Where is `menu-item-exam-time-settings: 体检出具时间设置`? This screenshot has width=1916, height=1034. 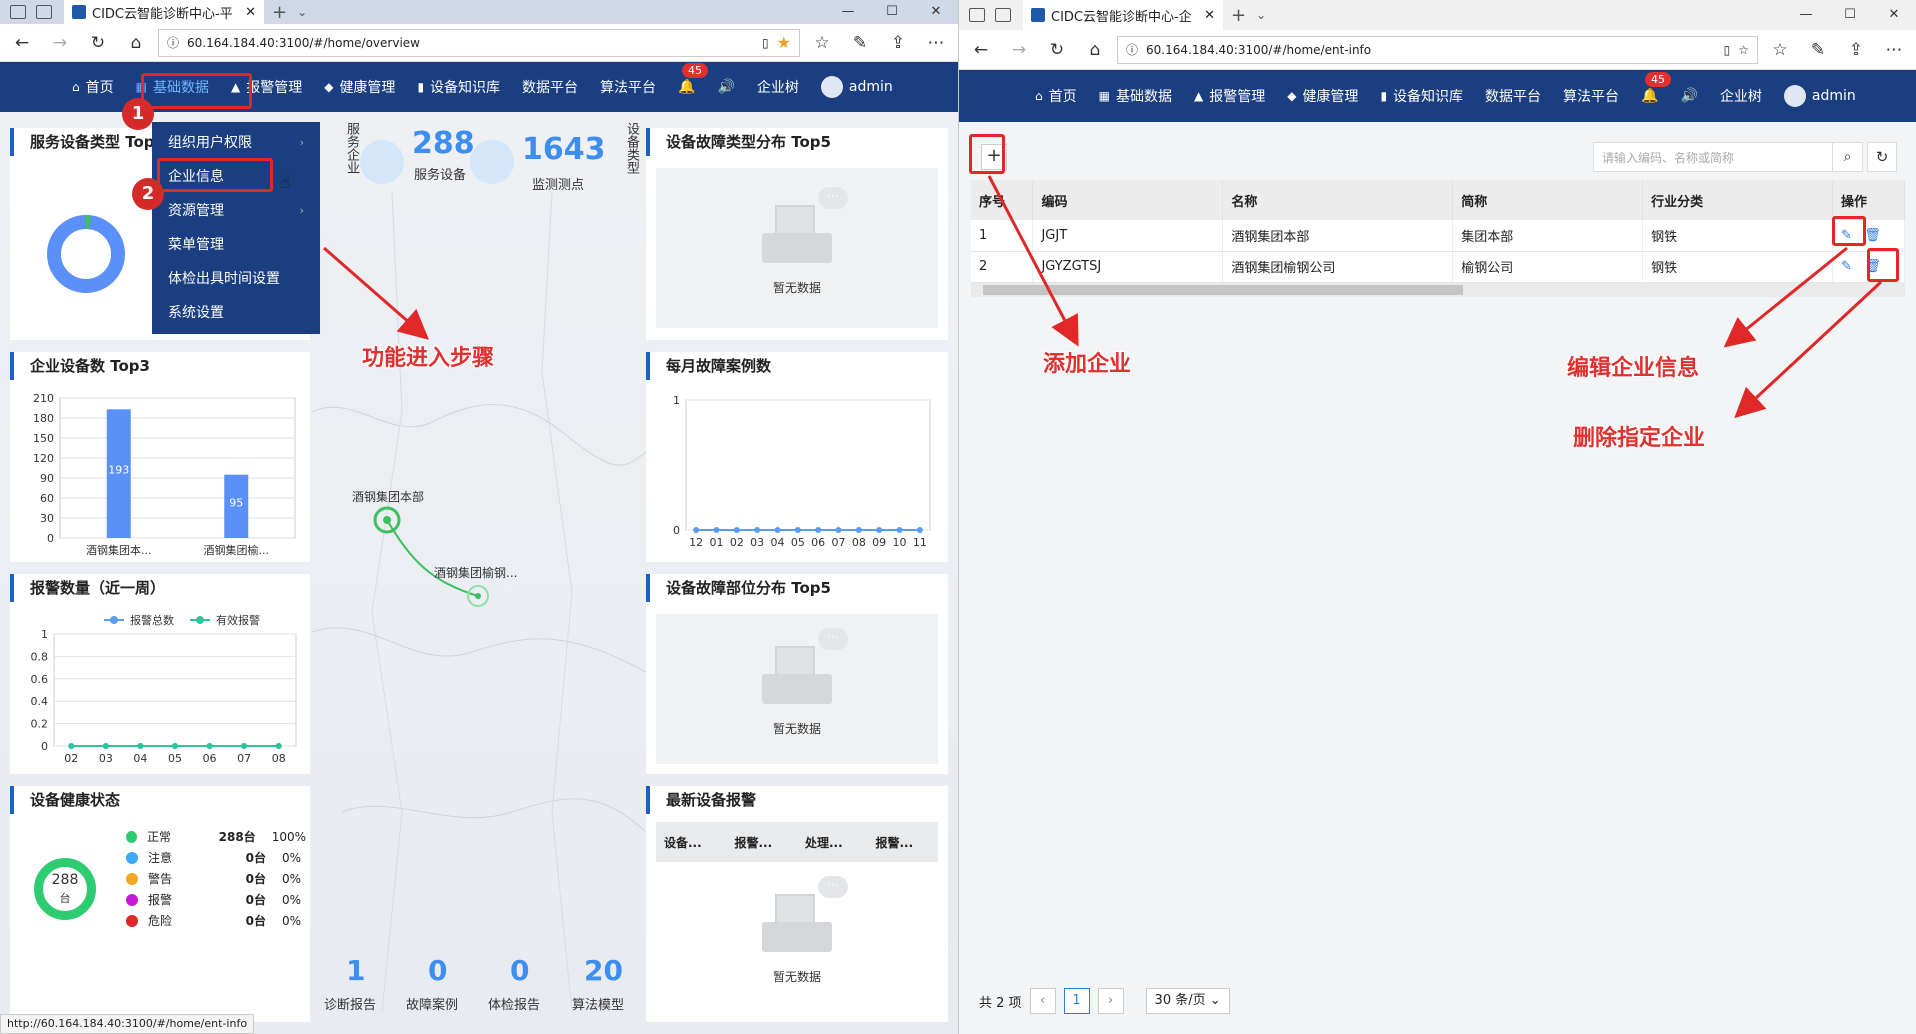
menu-item-exam-time-settings: 体检出具时间设置 is located at coordinates (236, 279).